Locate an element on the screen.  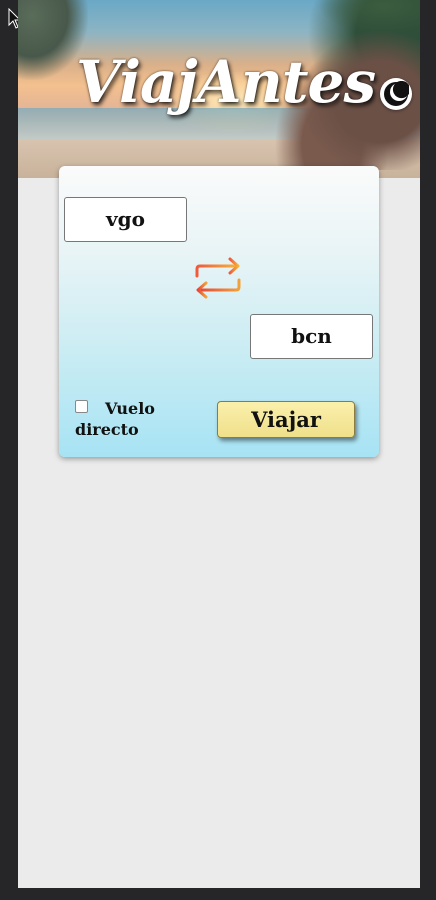
direct-flight-option: Vuelo directo is located at coordinates (130, 419).